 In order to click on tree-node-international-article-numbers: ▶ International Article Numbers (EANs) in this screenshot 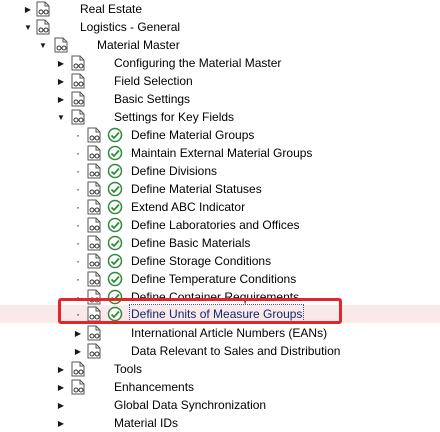, I will do `click(220, 333)`.